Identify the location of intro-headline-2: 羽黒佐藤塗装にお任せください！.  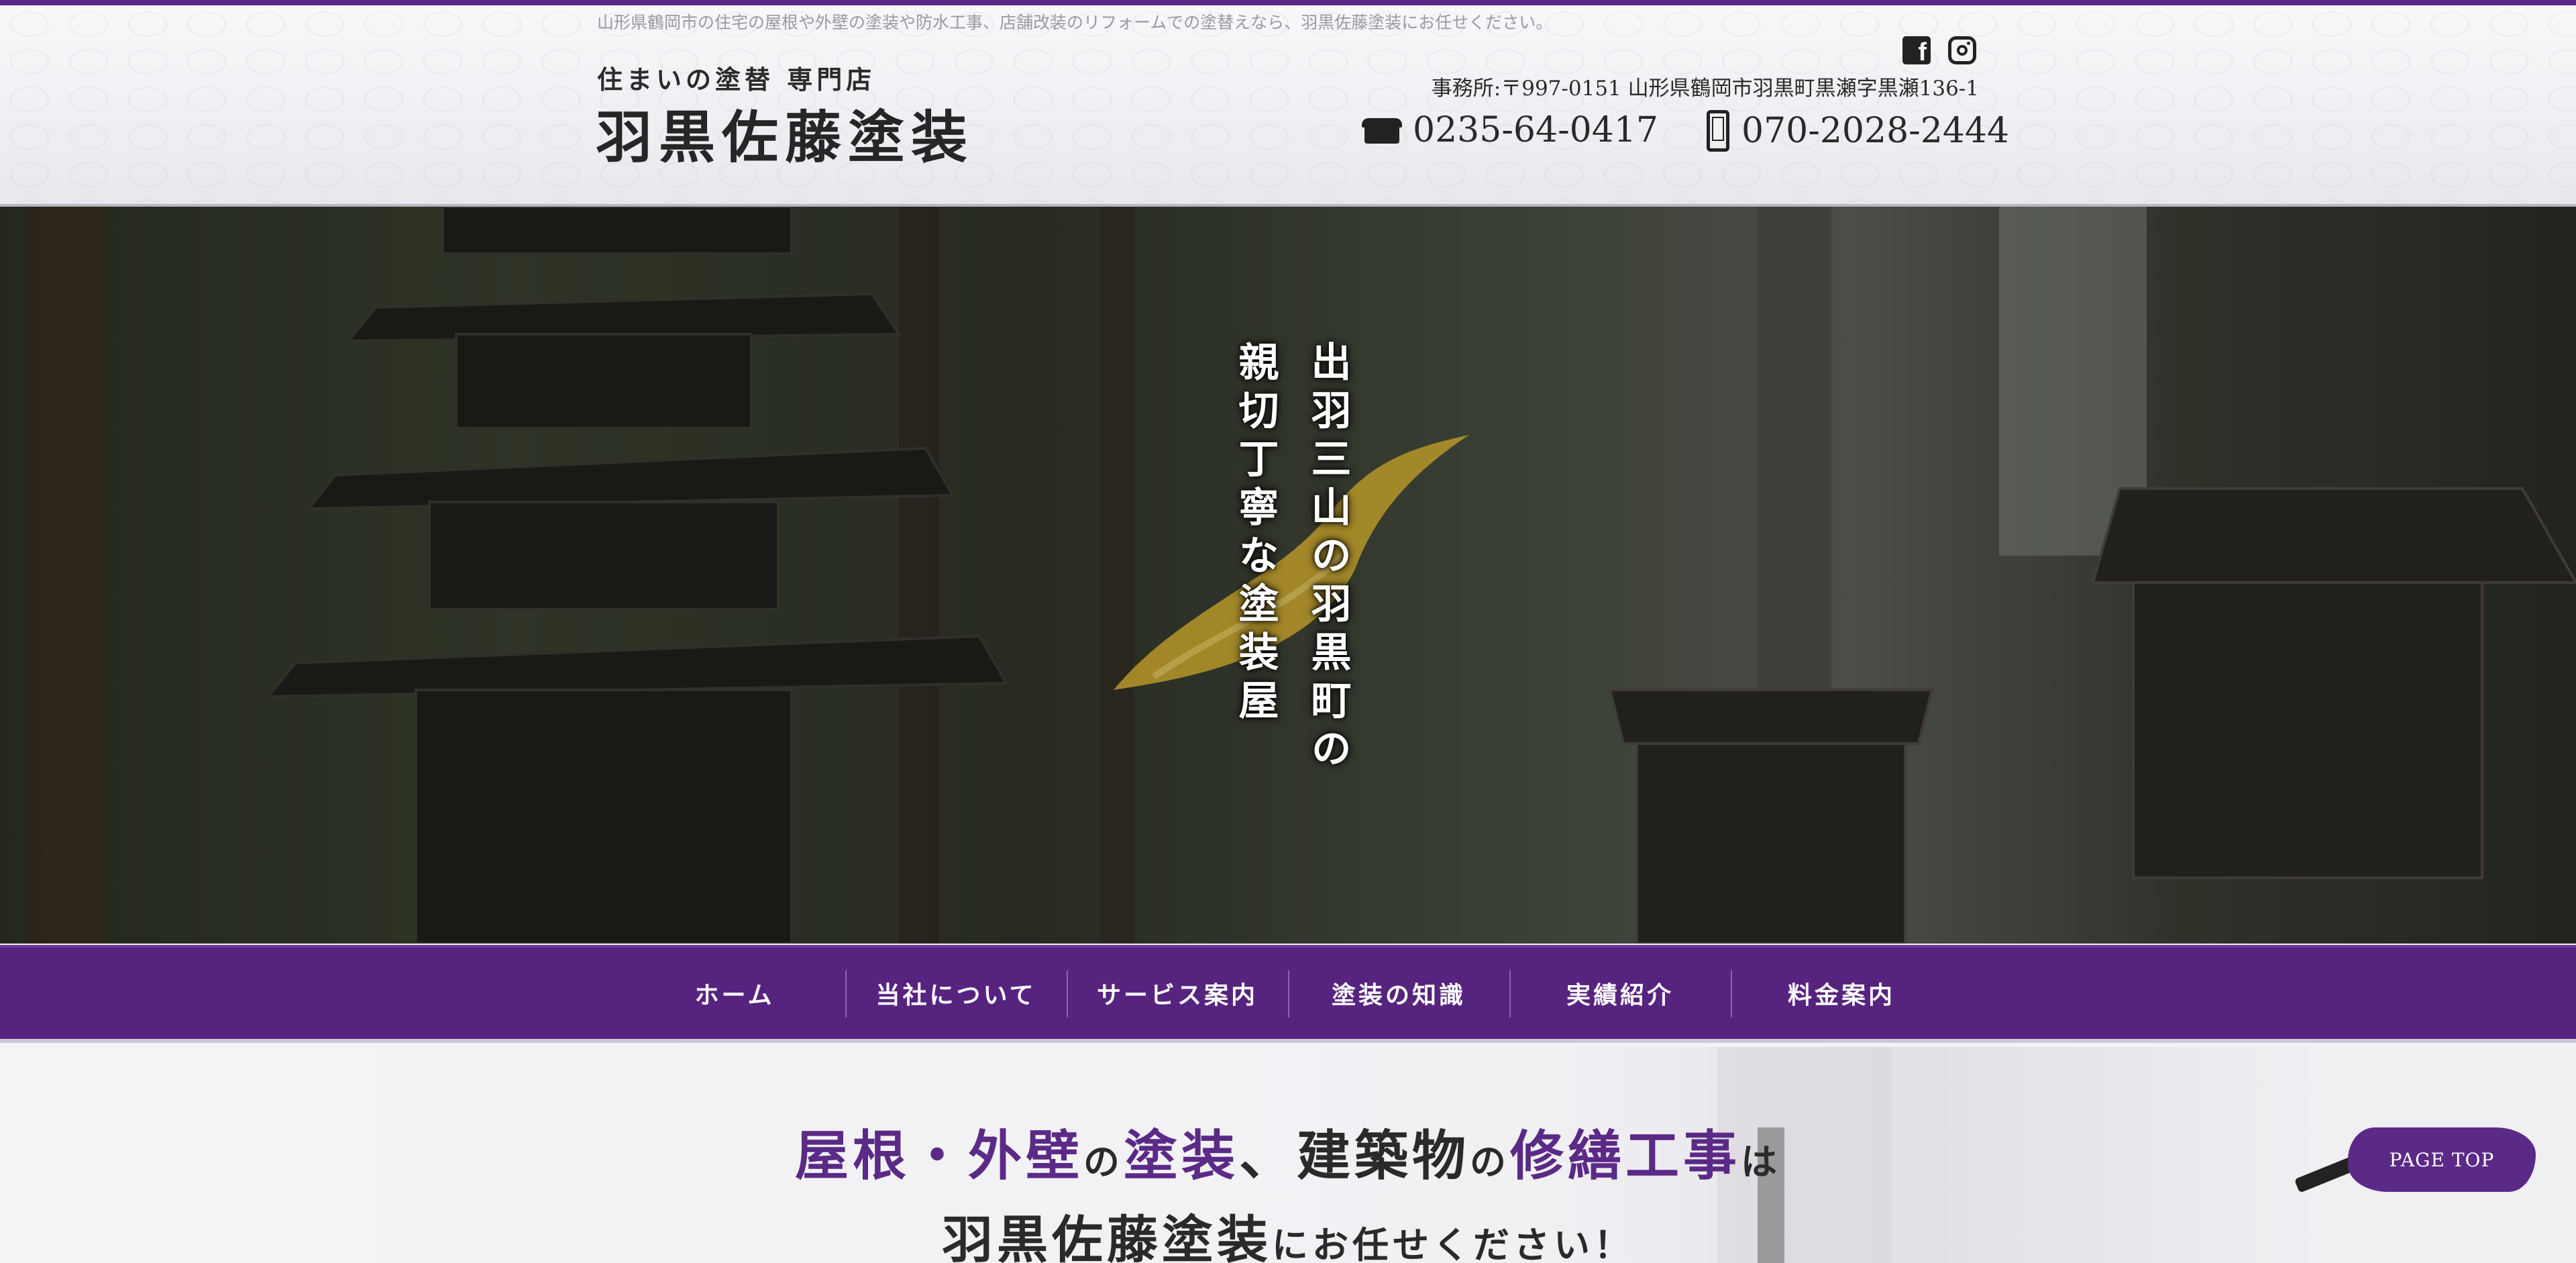
(1288, 1236).